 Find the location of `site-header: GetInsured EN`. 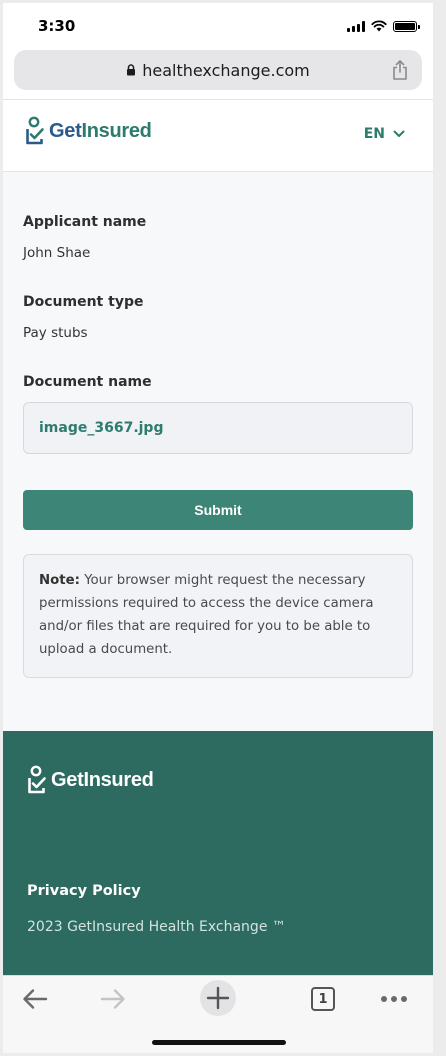

site-header: GetInsured EN is located at coordinates (218, 135).